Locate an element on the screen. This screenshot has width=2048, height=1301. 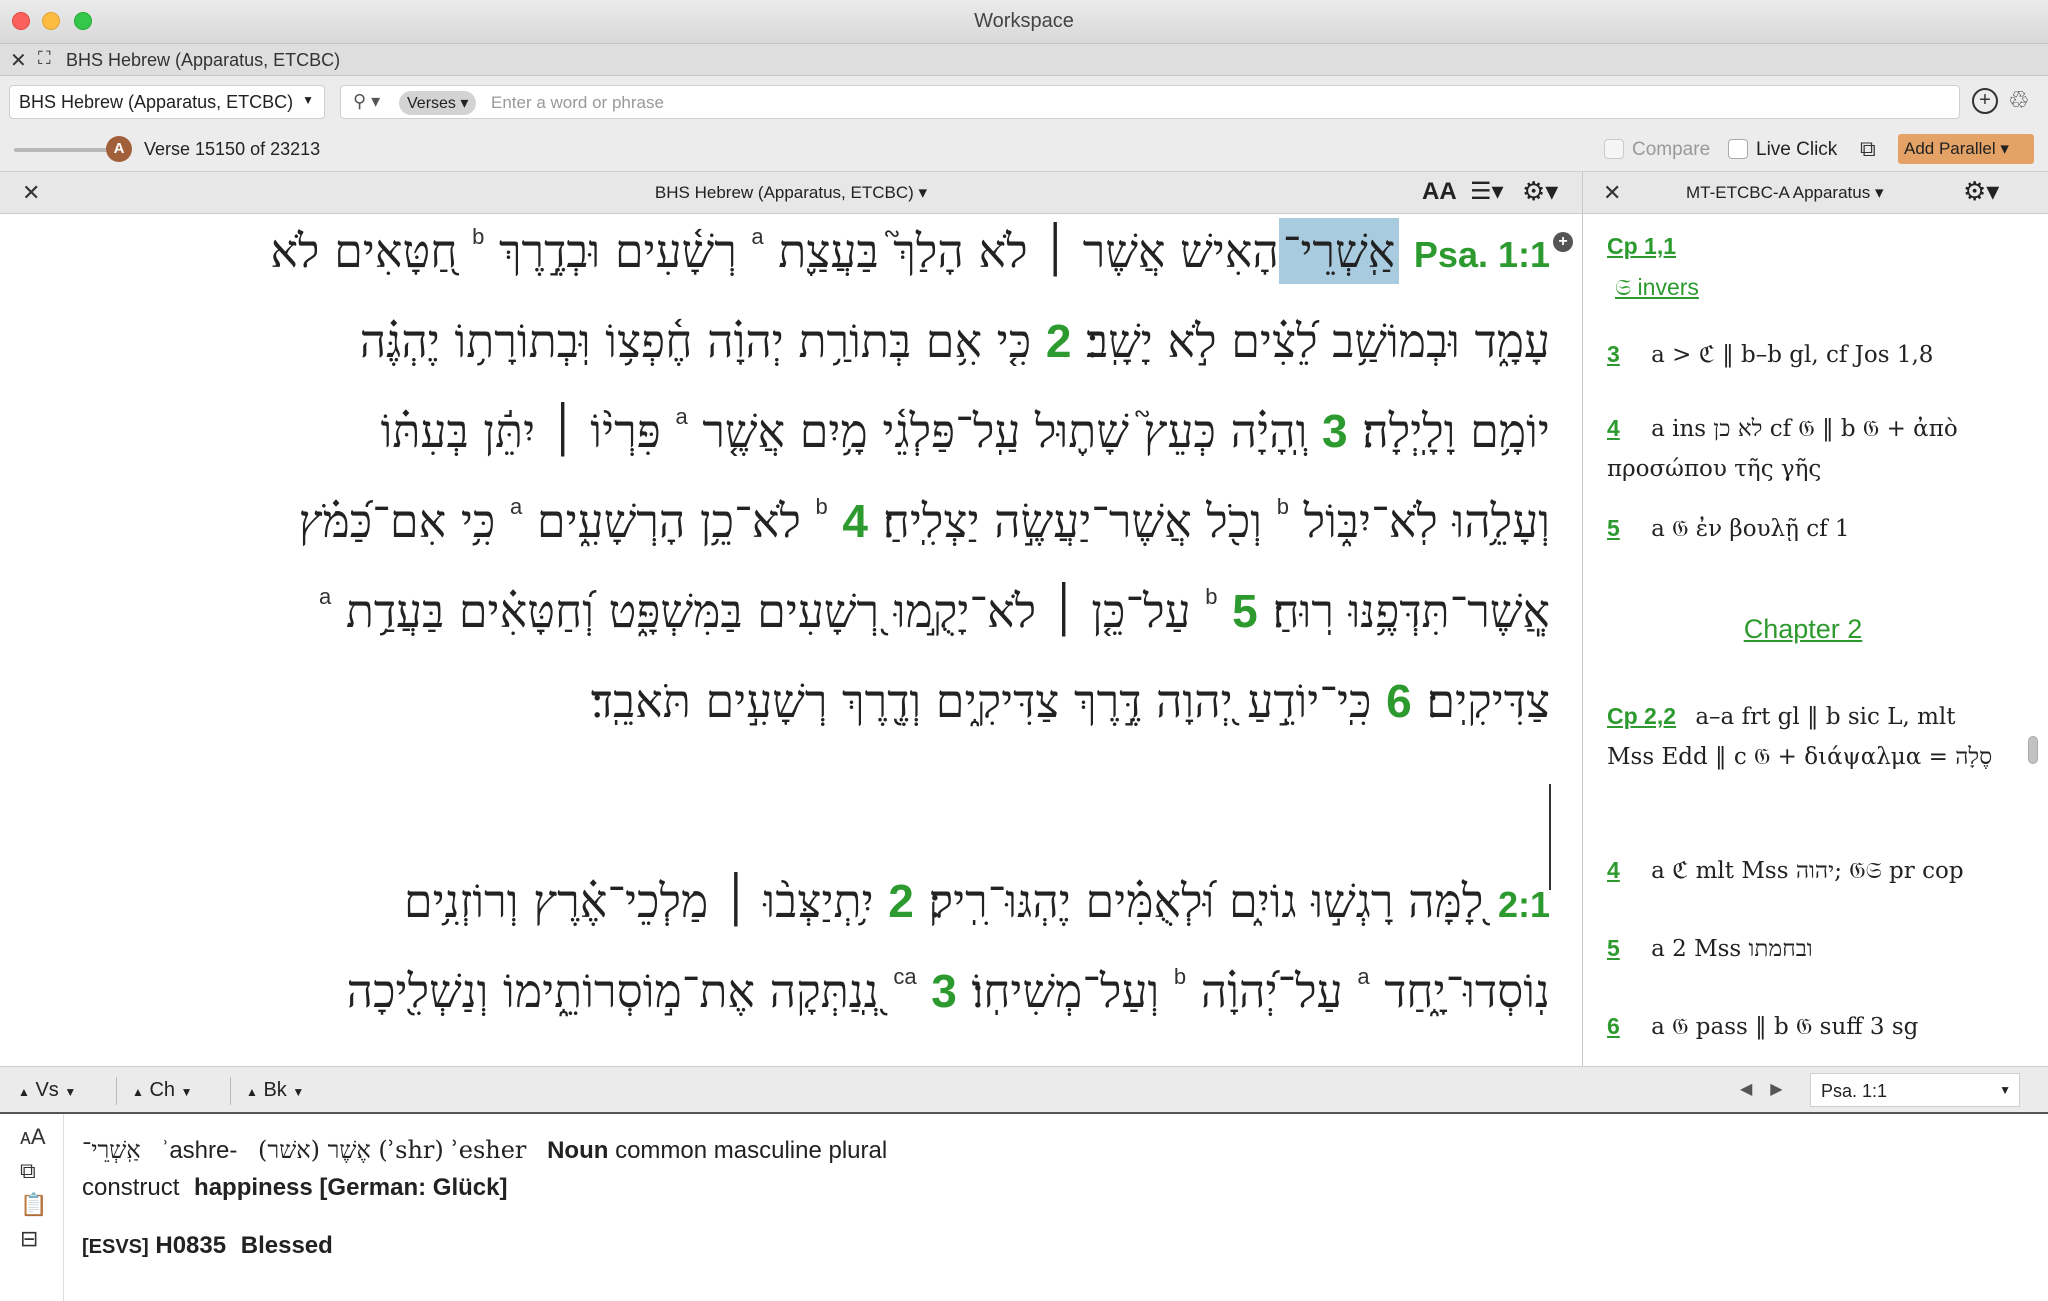
apparatus-entry-label: 6 is located at coordinates (1613, 1026).